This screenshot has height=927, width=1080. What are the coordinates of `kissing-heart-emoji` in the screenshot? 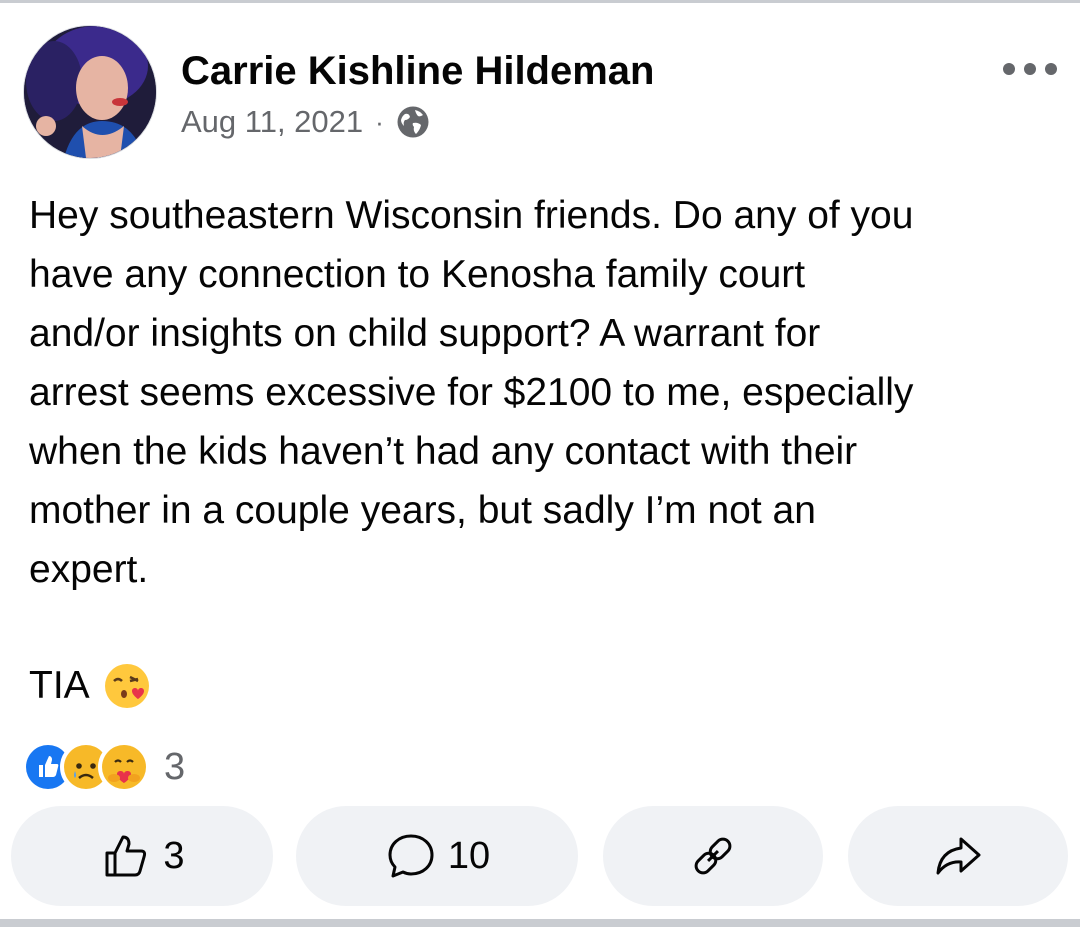 It's located at (127, 686).